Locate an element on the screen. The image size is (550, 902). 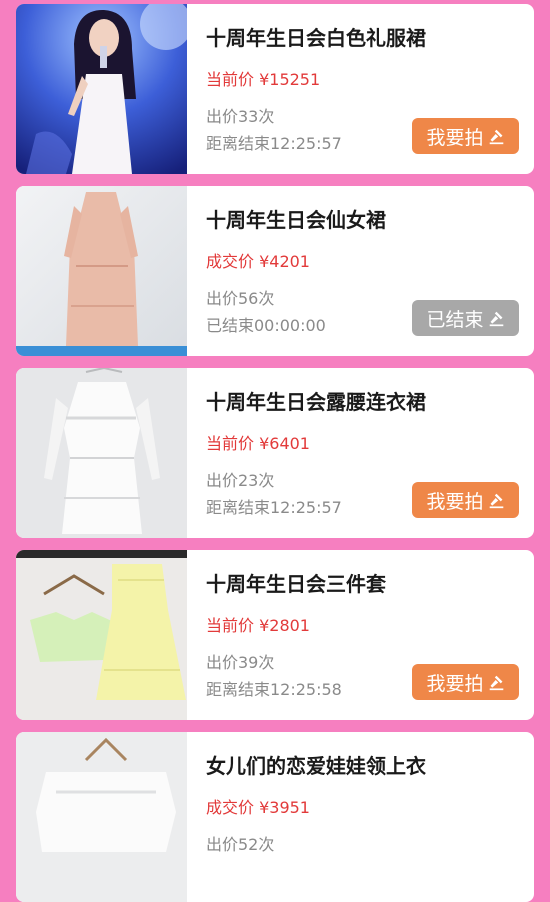
item-bid-count: 出价23次 is located at coordinates (240, 480).